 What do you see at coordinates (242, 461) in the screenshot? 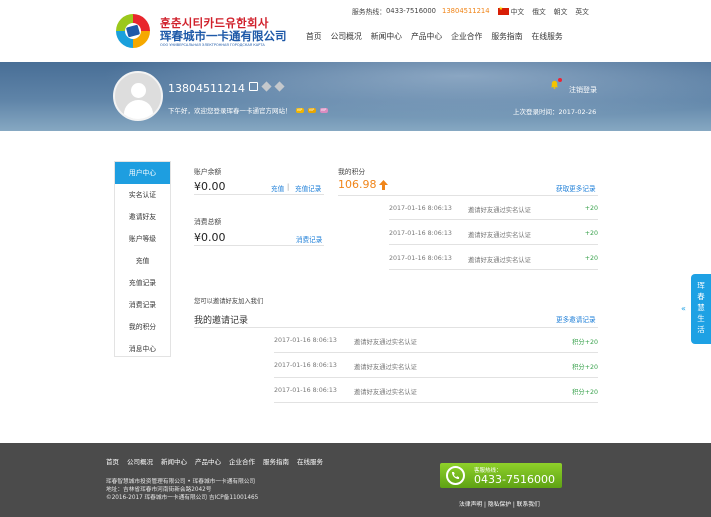
I see `footer-nav-cooperation: 企业合作` at bounding box center [242, 461].